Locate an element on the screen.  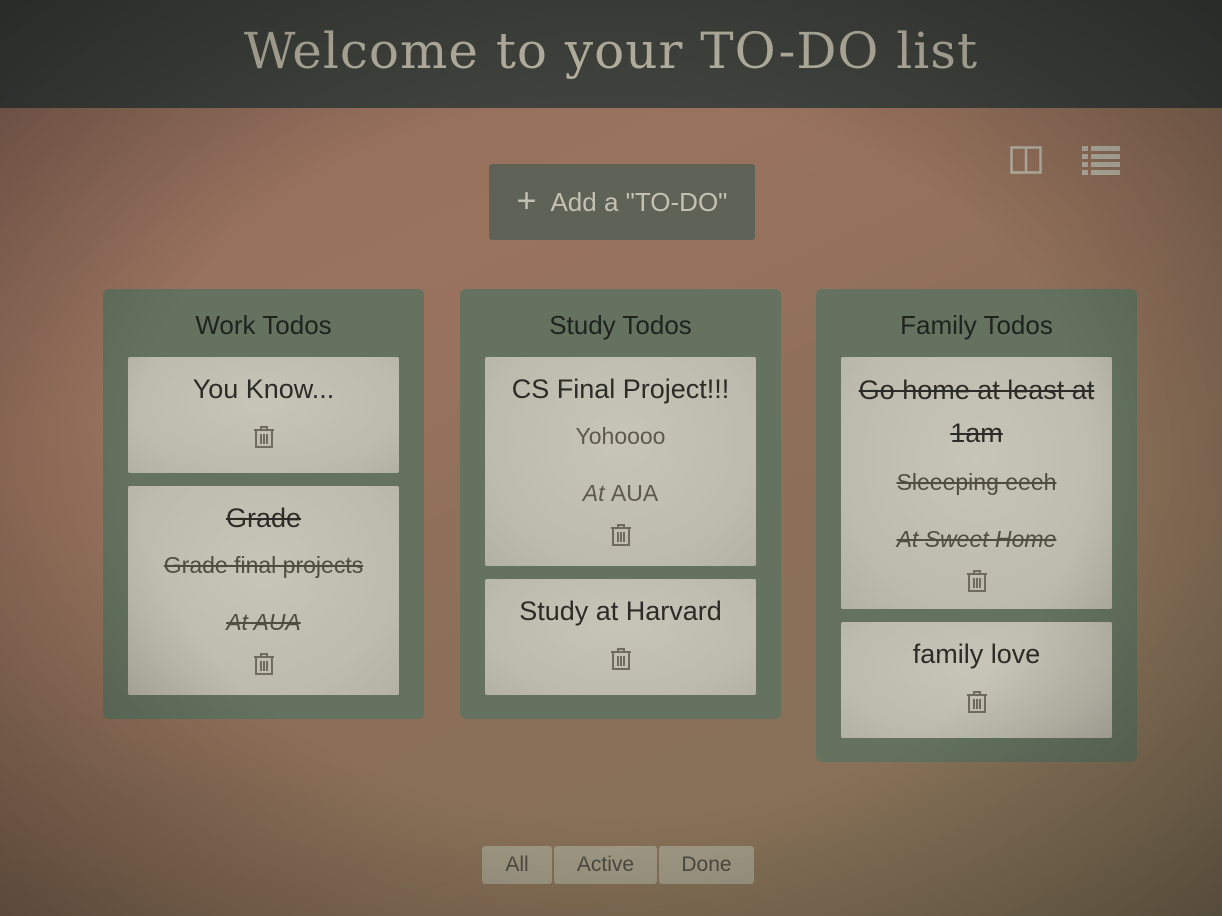
todo-location: At Sweet Home is located at coordinates (976, 539).